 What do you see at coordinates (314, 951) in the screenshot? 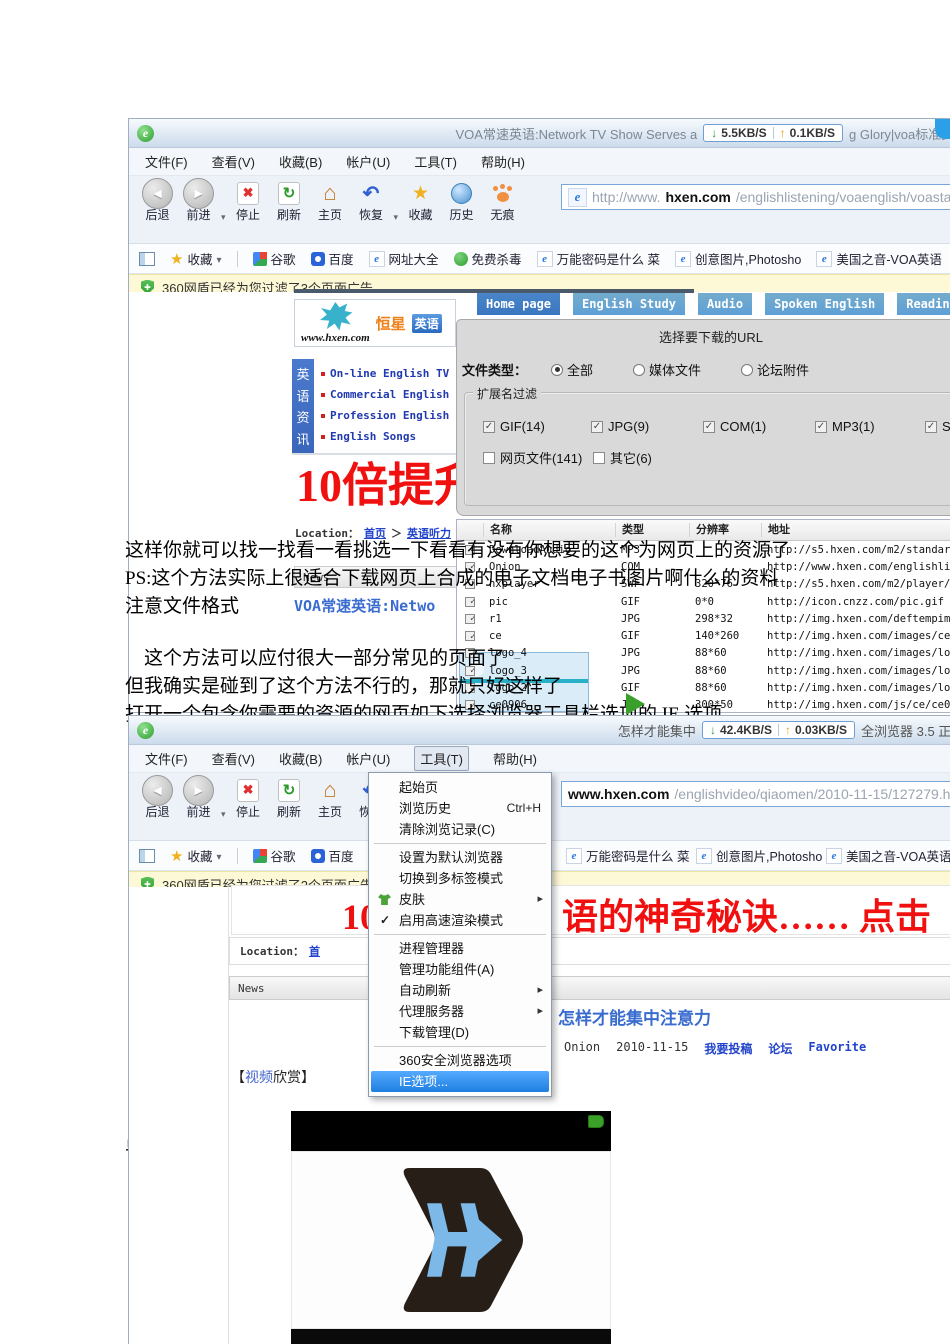
I see `breadcrumb-home-link: 首` at bounding box center [314, 951].